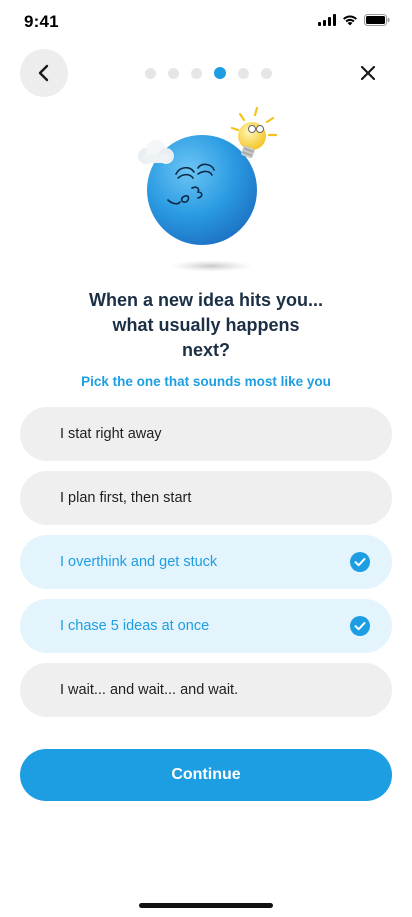 This screenshot has height=917, width=412. What do you see at coordinates (206, 775) in the screenshot?
I see `continue-button: Continue` at bounding box center [206, 775].